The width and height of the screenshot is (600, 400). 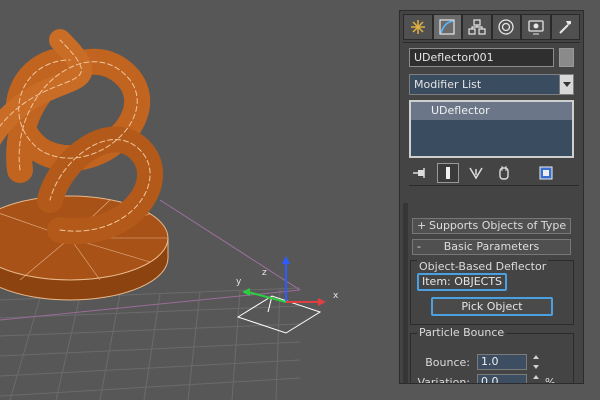 What do you see at coordinates (336, 296) in the screenshot?
I see `axis-x-label: x` at bounding box center [336, 296].